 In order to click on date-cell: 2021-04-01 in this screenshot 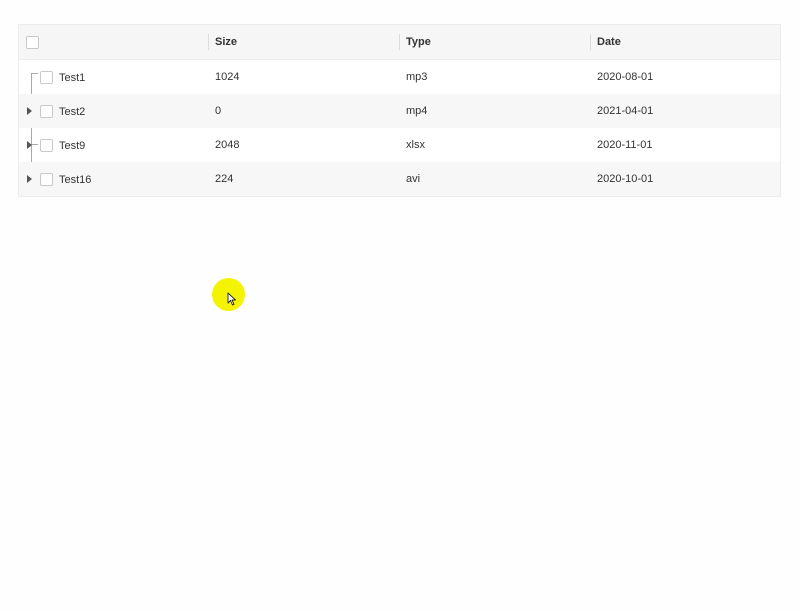, I will do `click(625, 111)`.